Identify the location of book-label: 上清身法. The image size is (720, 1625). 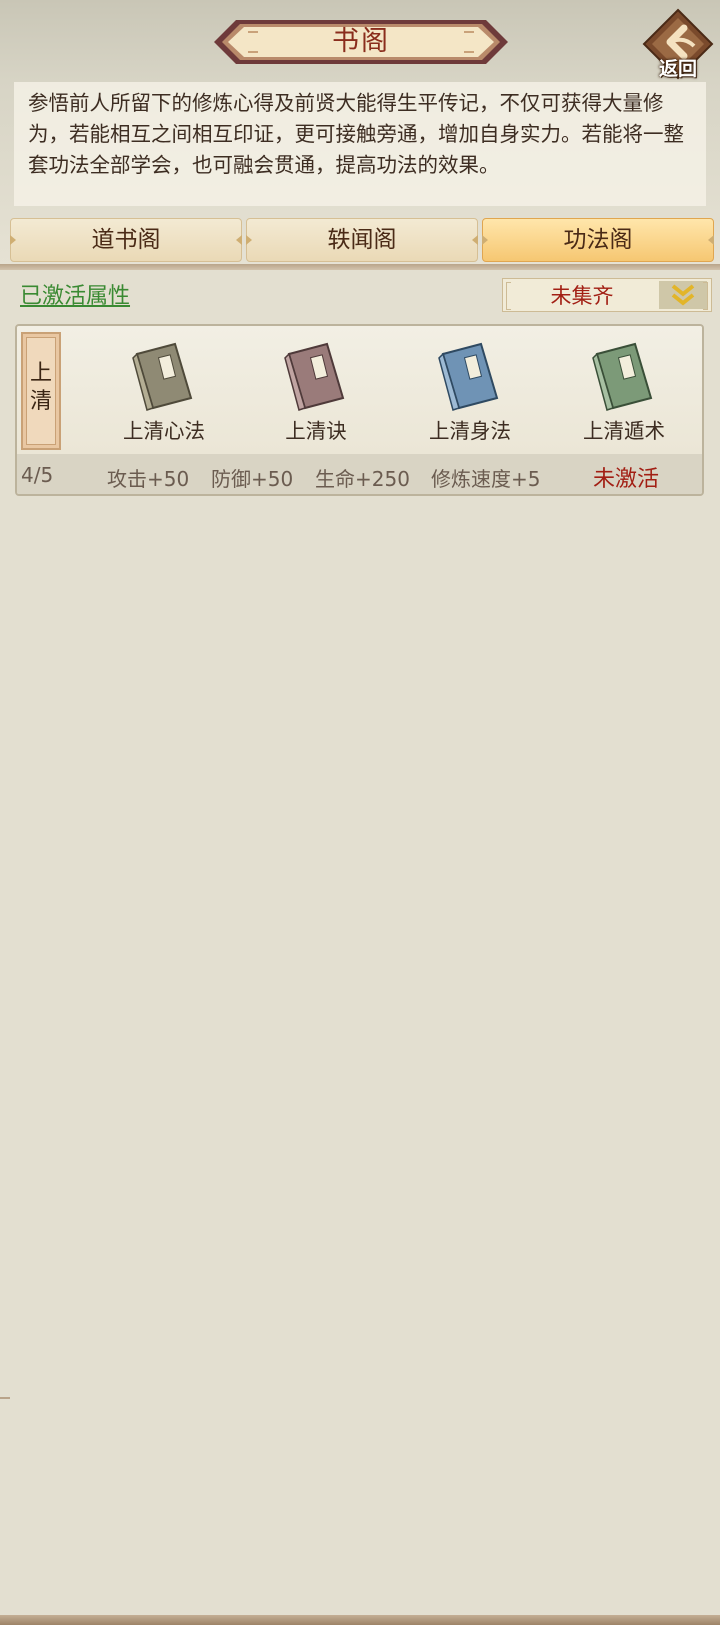
(470, 431).